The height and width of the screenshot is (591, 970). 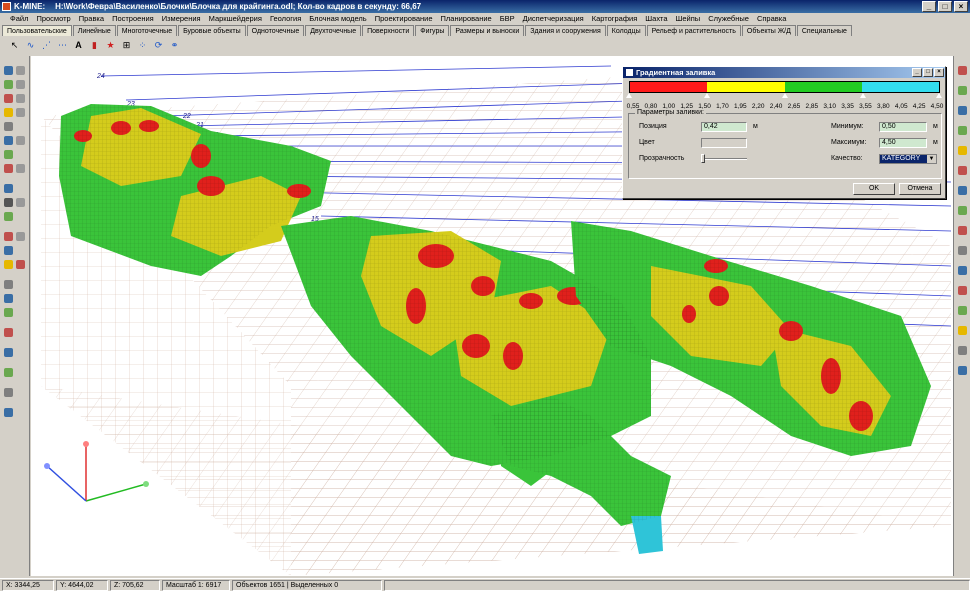 What do you see at coordinates (285, 18) in the screenshot?
I see `menu-geology: Геология` at bounding box center [285, 18].